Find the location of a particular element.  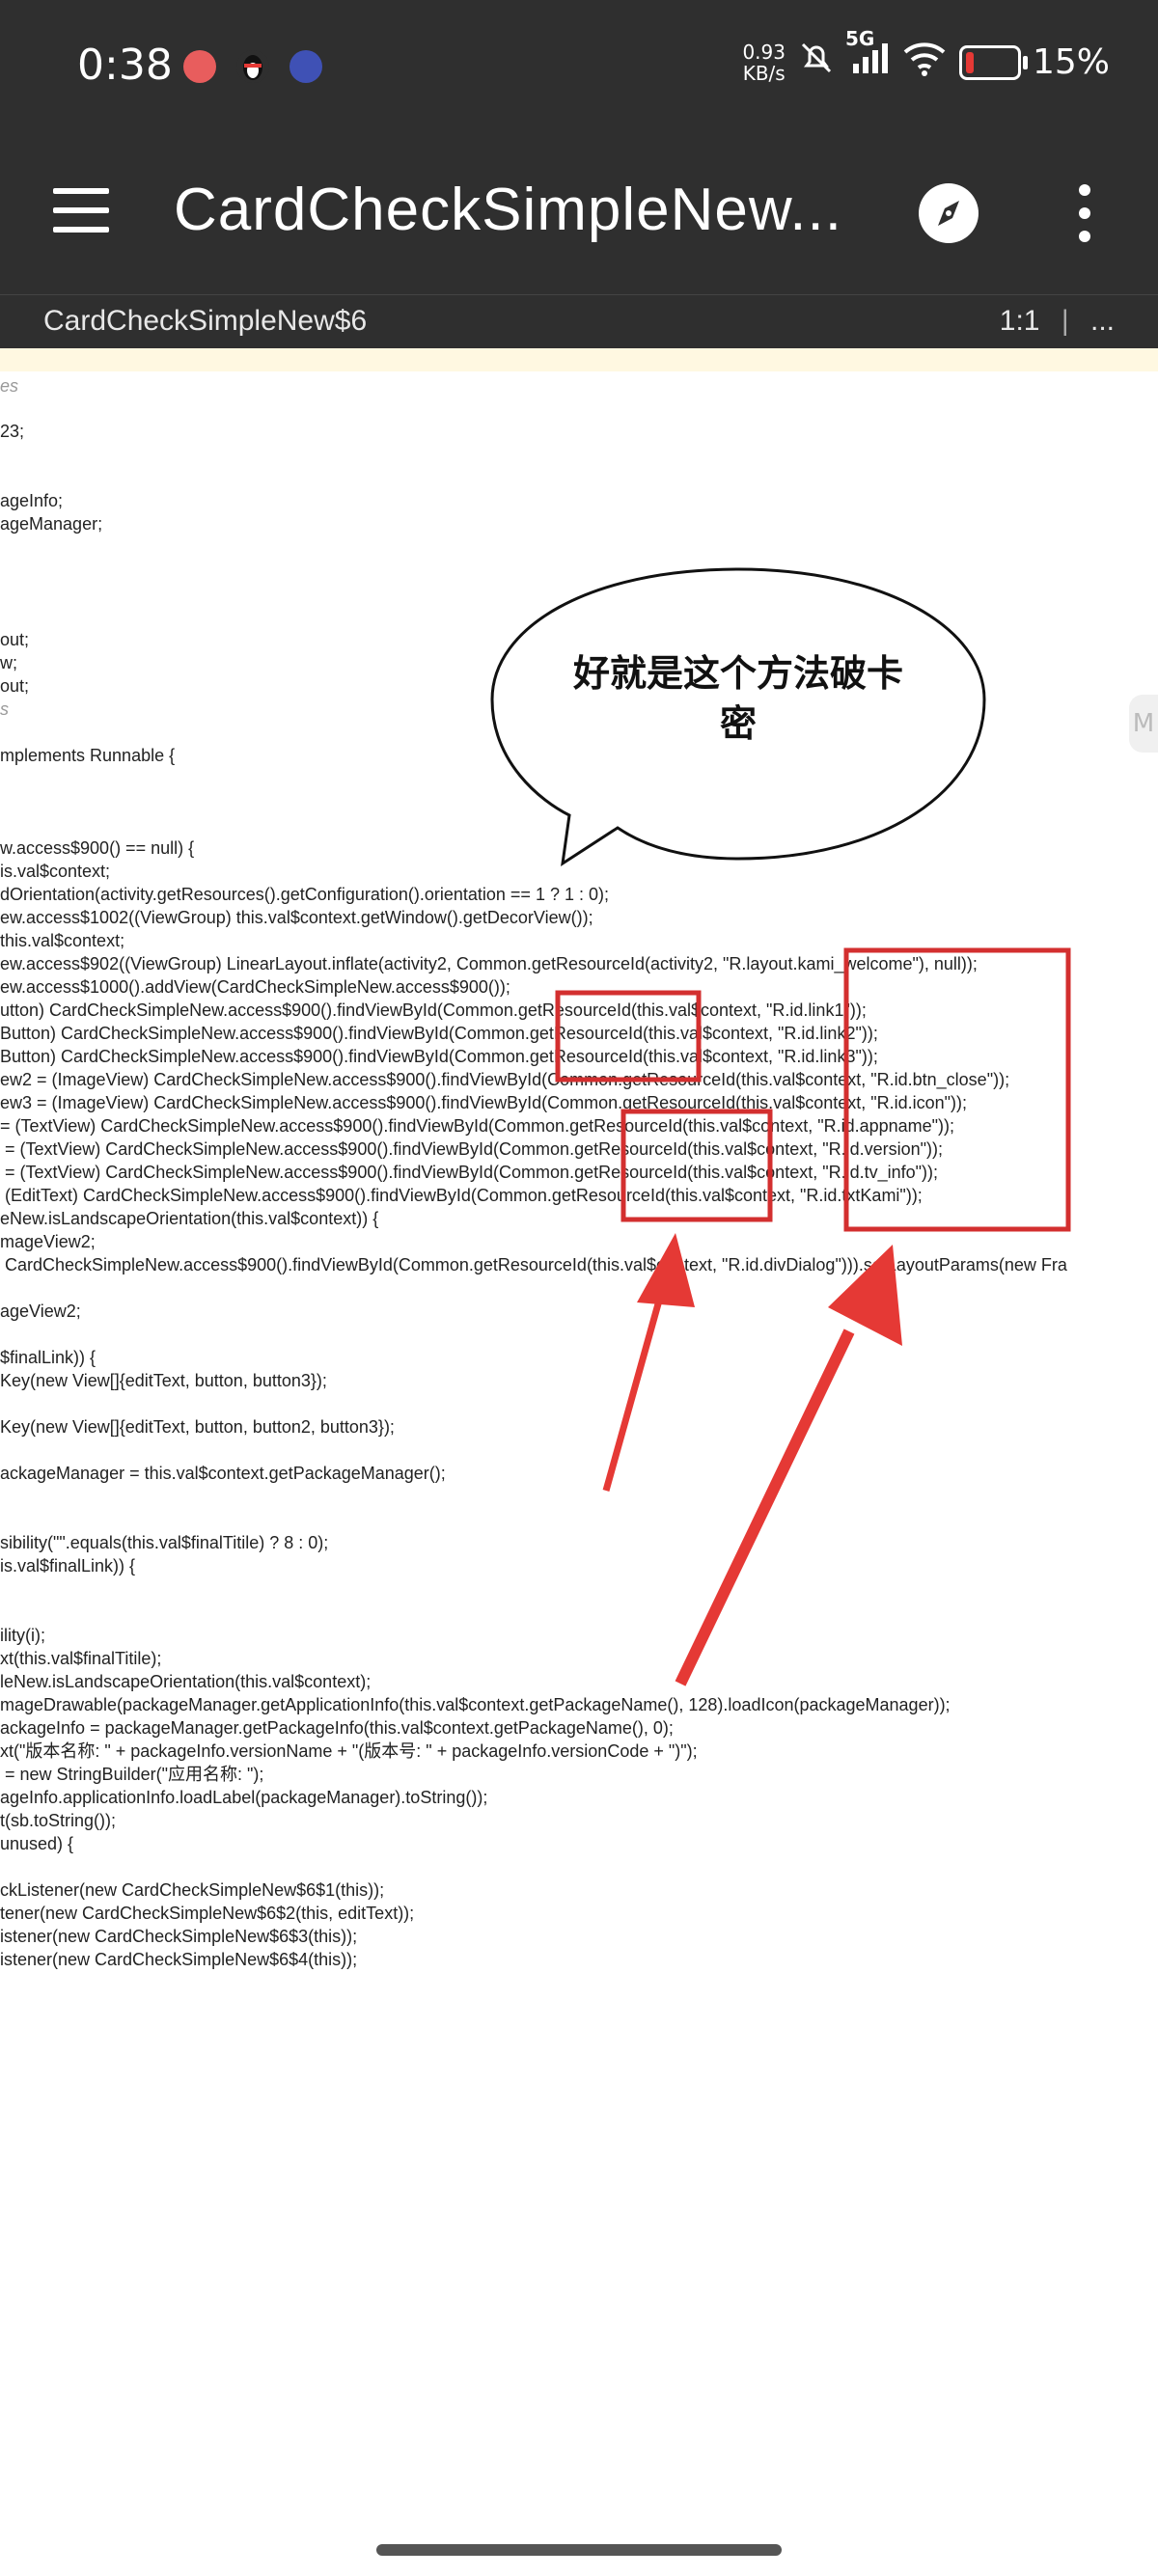

code-line: mageView2; is located at coordinates (48, 1242).